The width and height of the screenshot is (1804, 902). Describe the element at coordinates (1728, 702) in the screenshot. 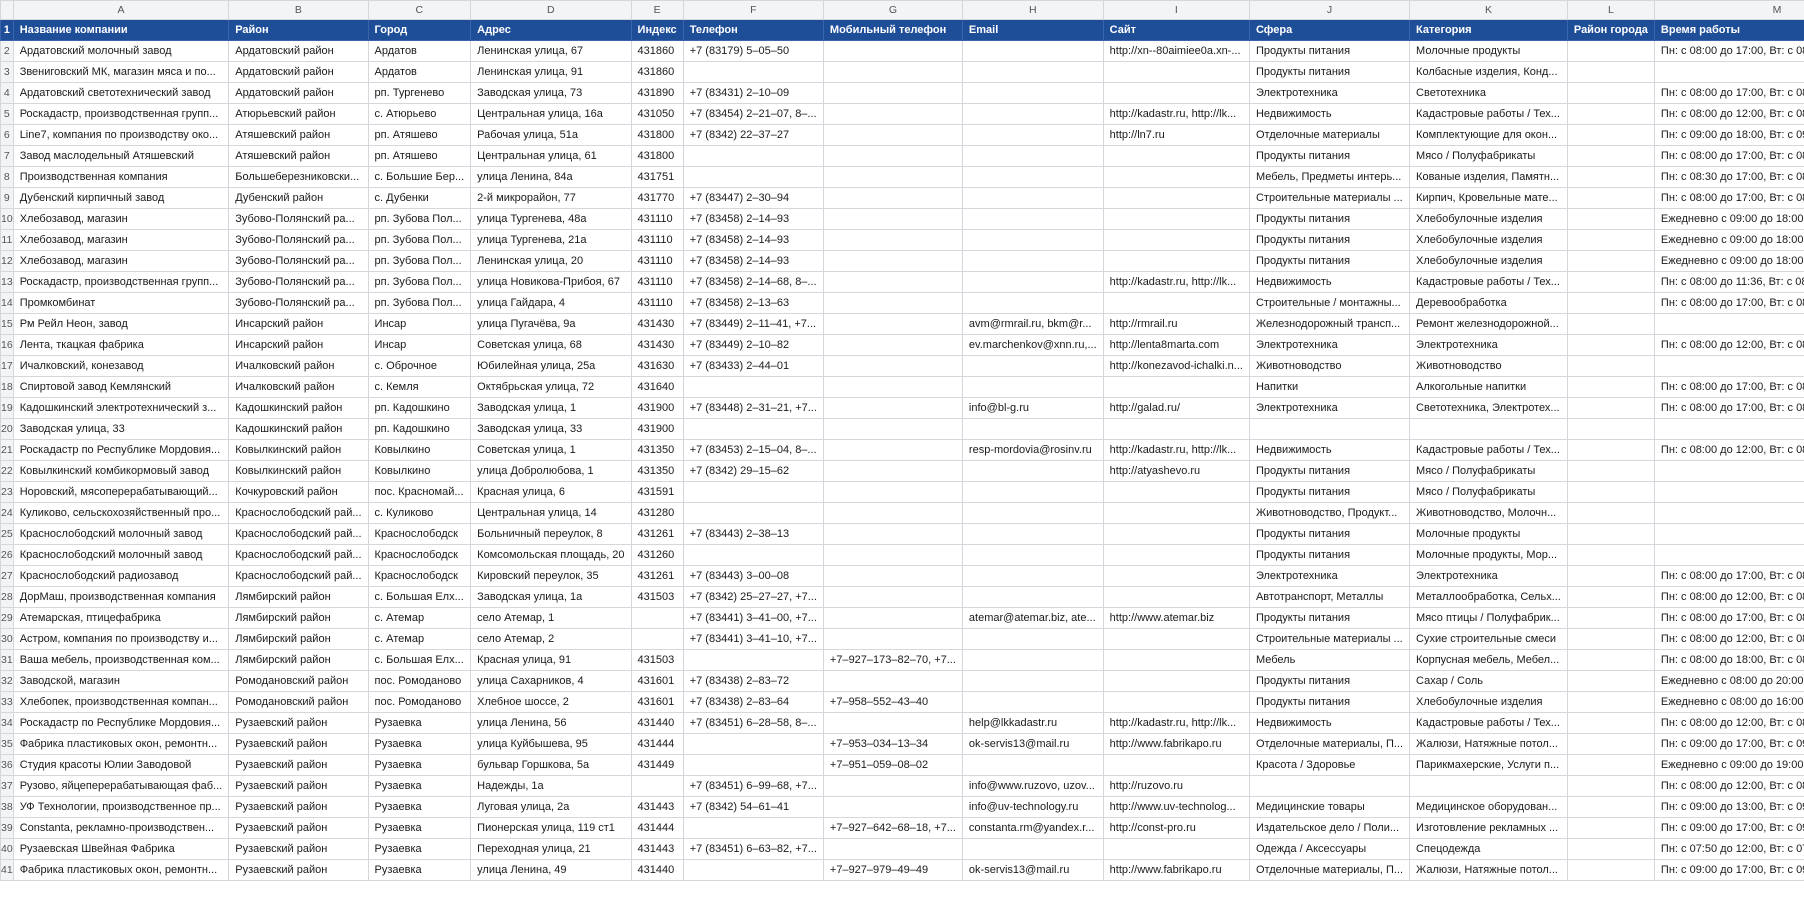

I see `cell: Ежедневно с 08:00 до 16:00` at that location.